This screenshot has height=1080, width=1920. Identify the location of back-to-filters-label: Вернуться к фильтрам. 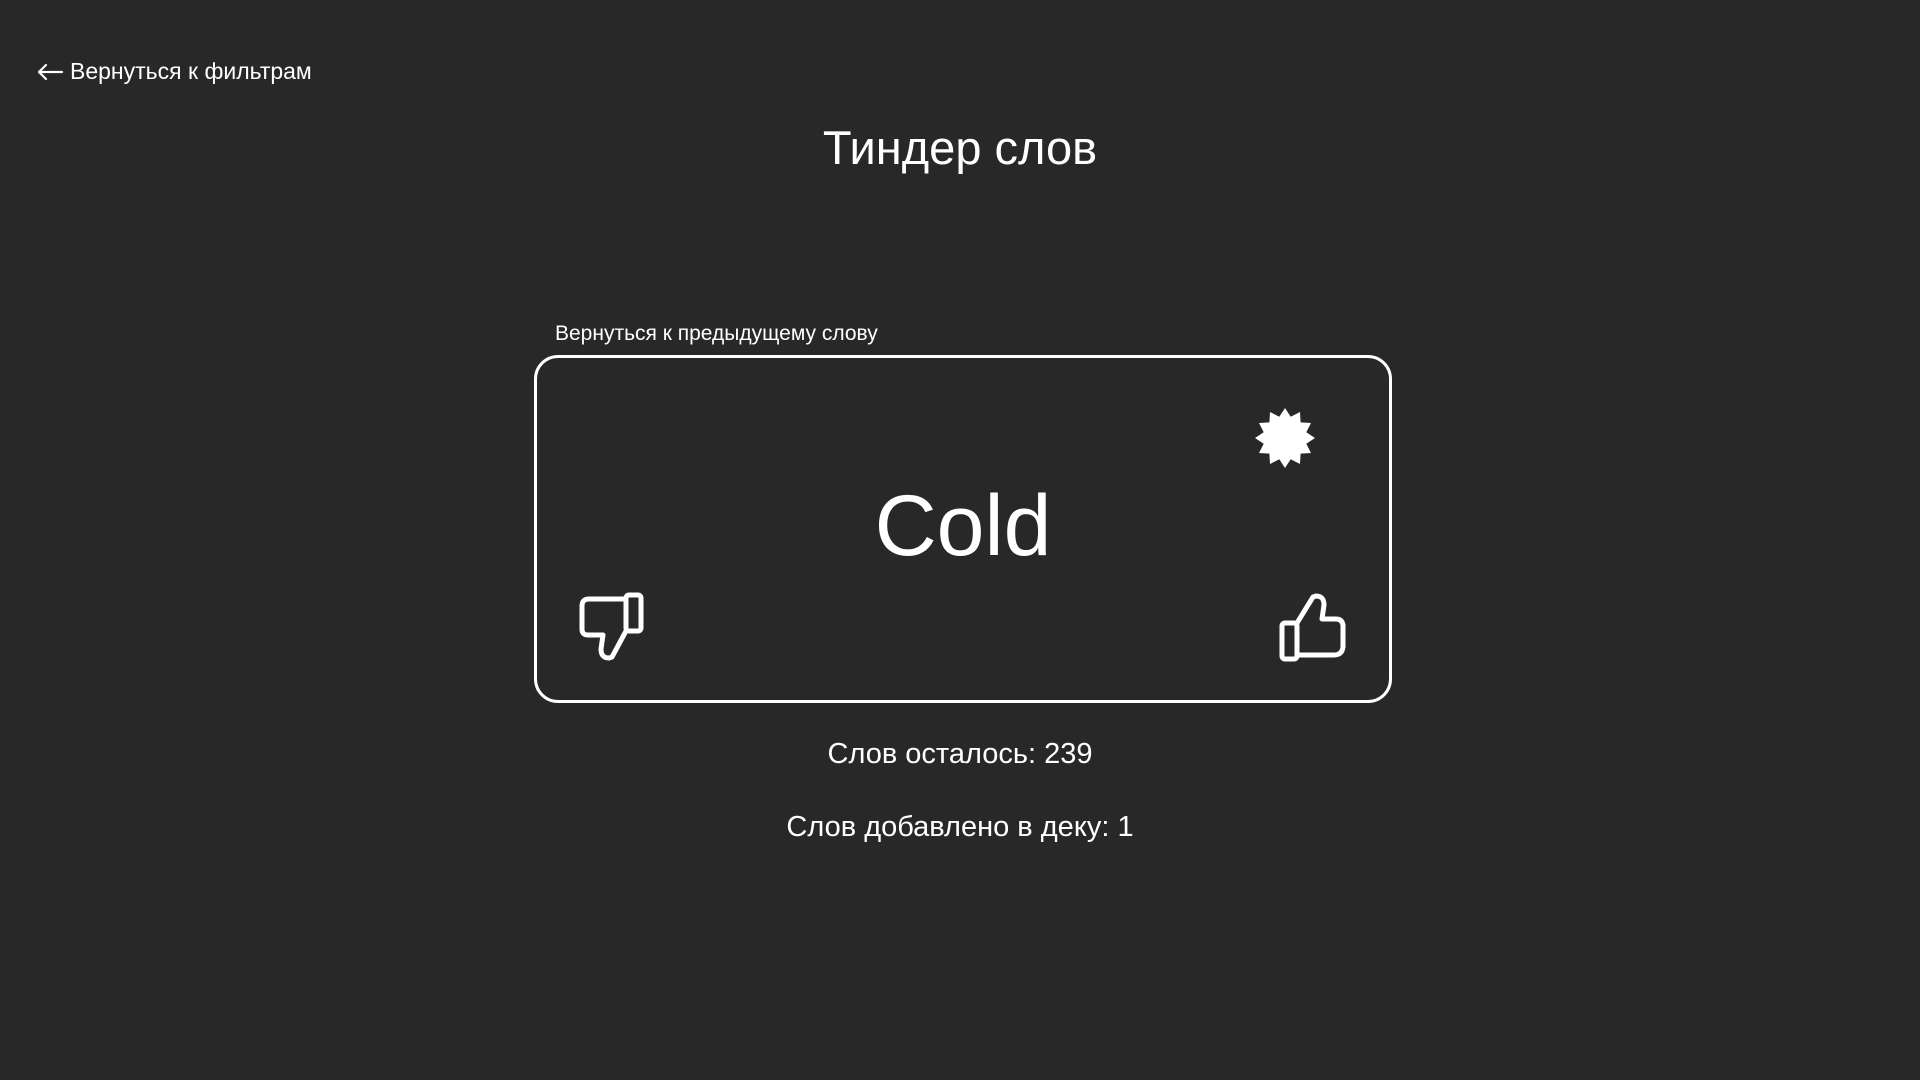
(191, 71).